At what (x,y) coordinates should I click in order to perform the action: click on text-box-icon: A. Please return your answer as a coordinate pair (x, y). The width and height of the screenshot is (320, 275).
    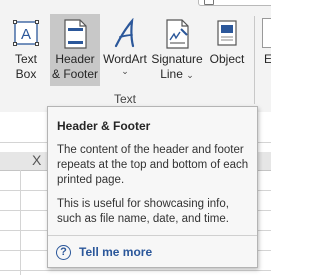
    Looking at the image, I should click on (26, 33).